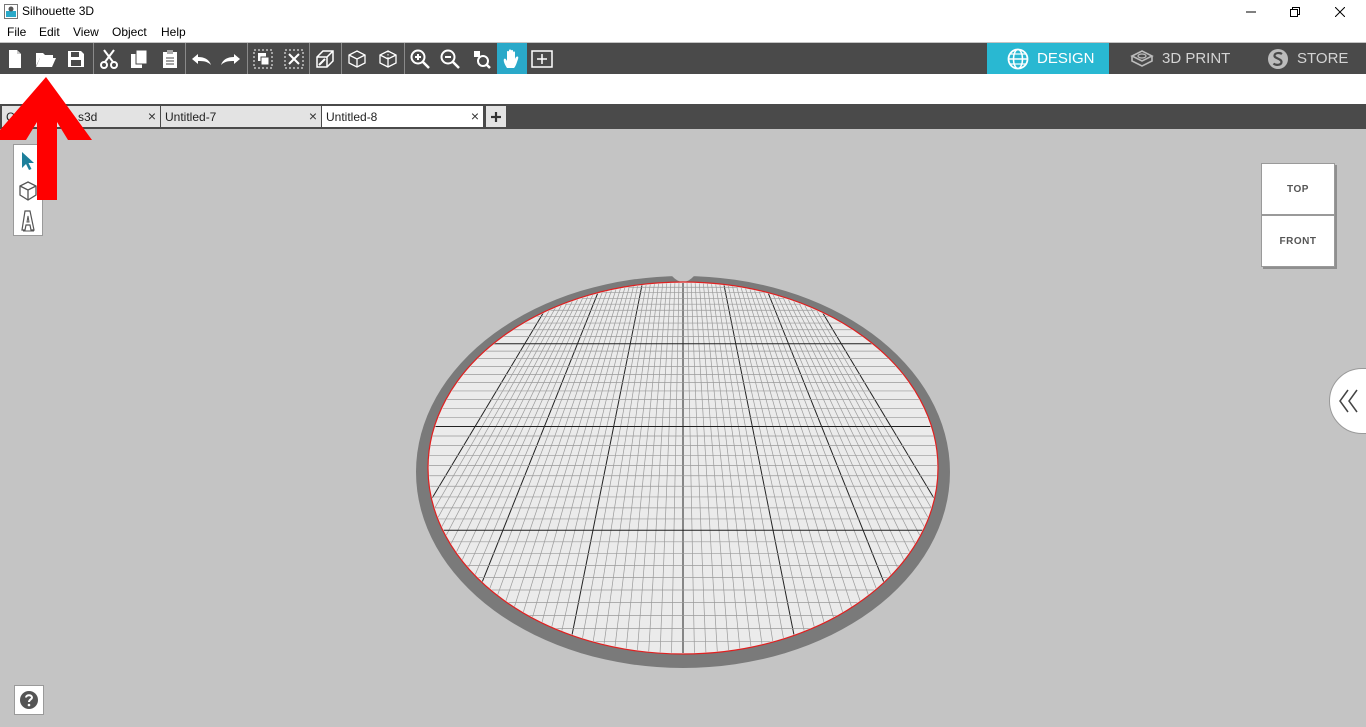  I want to click on help-button, so click(29, 700).